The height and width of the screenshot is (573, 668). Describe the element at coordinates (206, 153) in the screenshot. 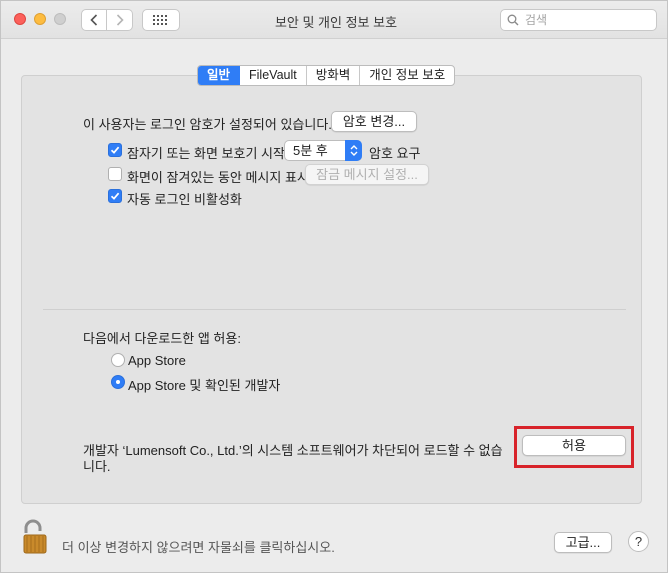

I see `require-password-label: 잠자기 또는 화면 보호기 시작` at that location.